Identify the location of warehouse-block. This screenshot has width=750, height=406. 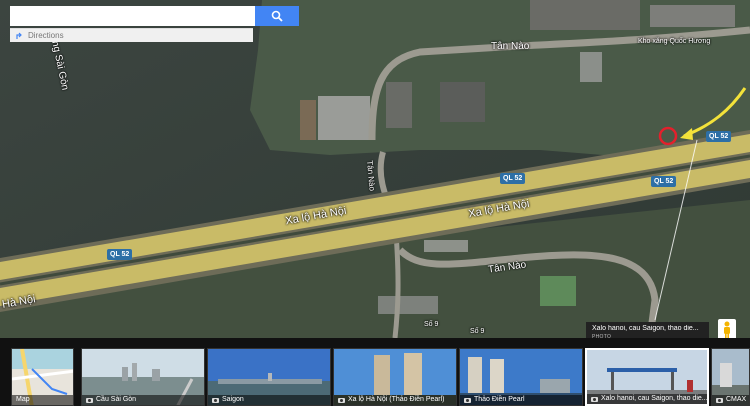
(692, 16).